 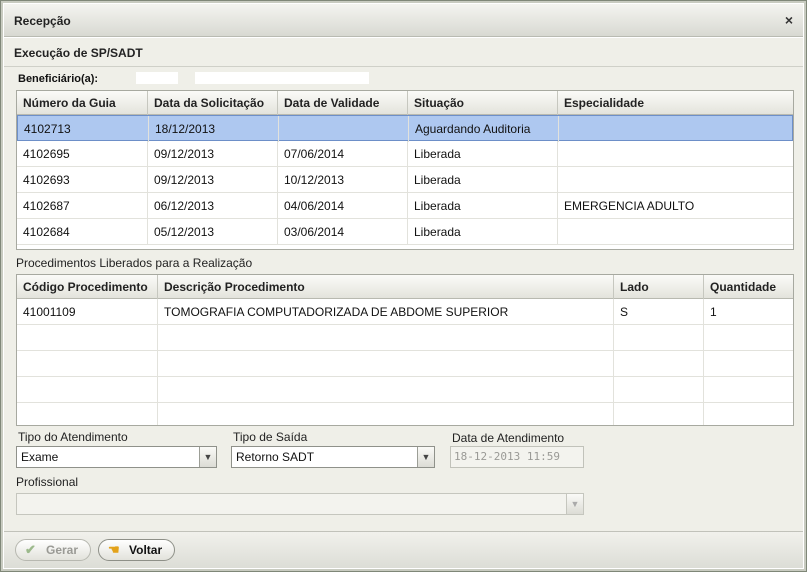 What do you see at coordinates (114, 549) in the screenshot?
I see `back-hand-icon: ☚` at bounding box center [114, 549].